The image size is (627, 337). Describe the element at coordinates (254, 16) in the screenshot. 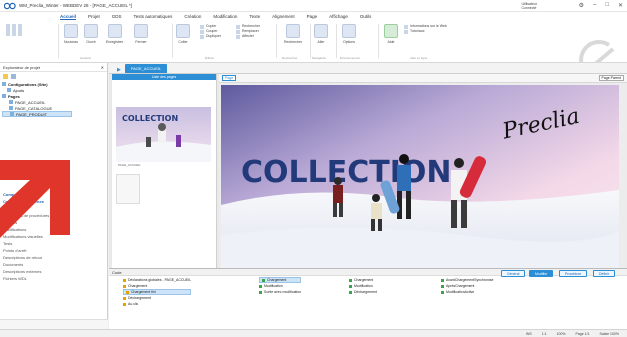

I see `menu-item-texte: Texte` at that location.